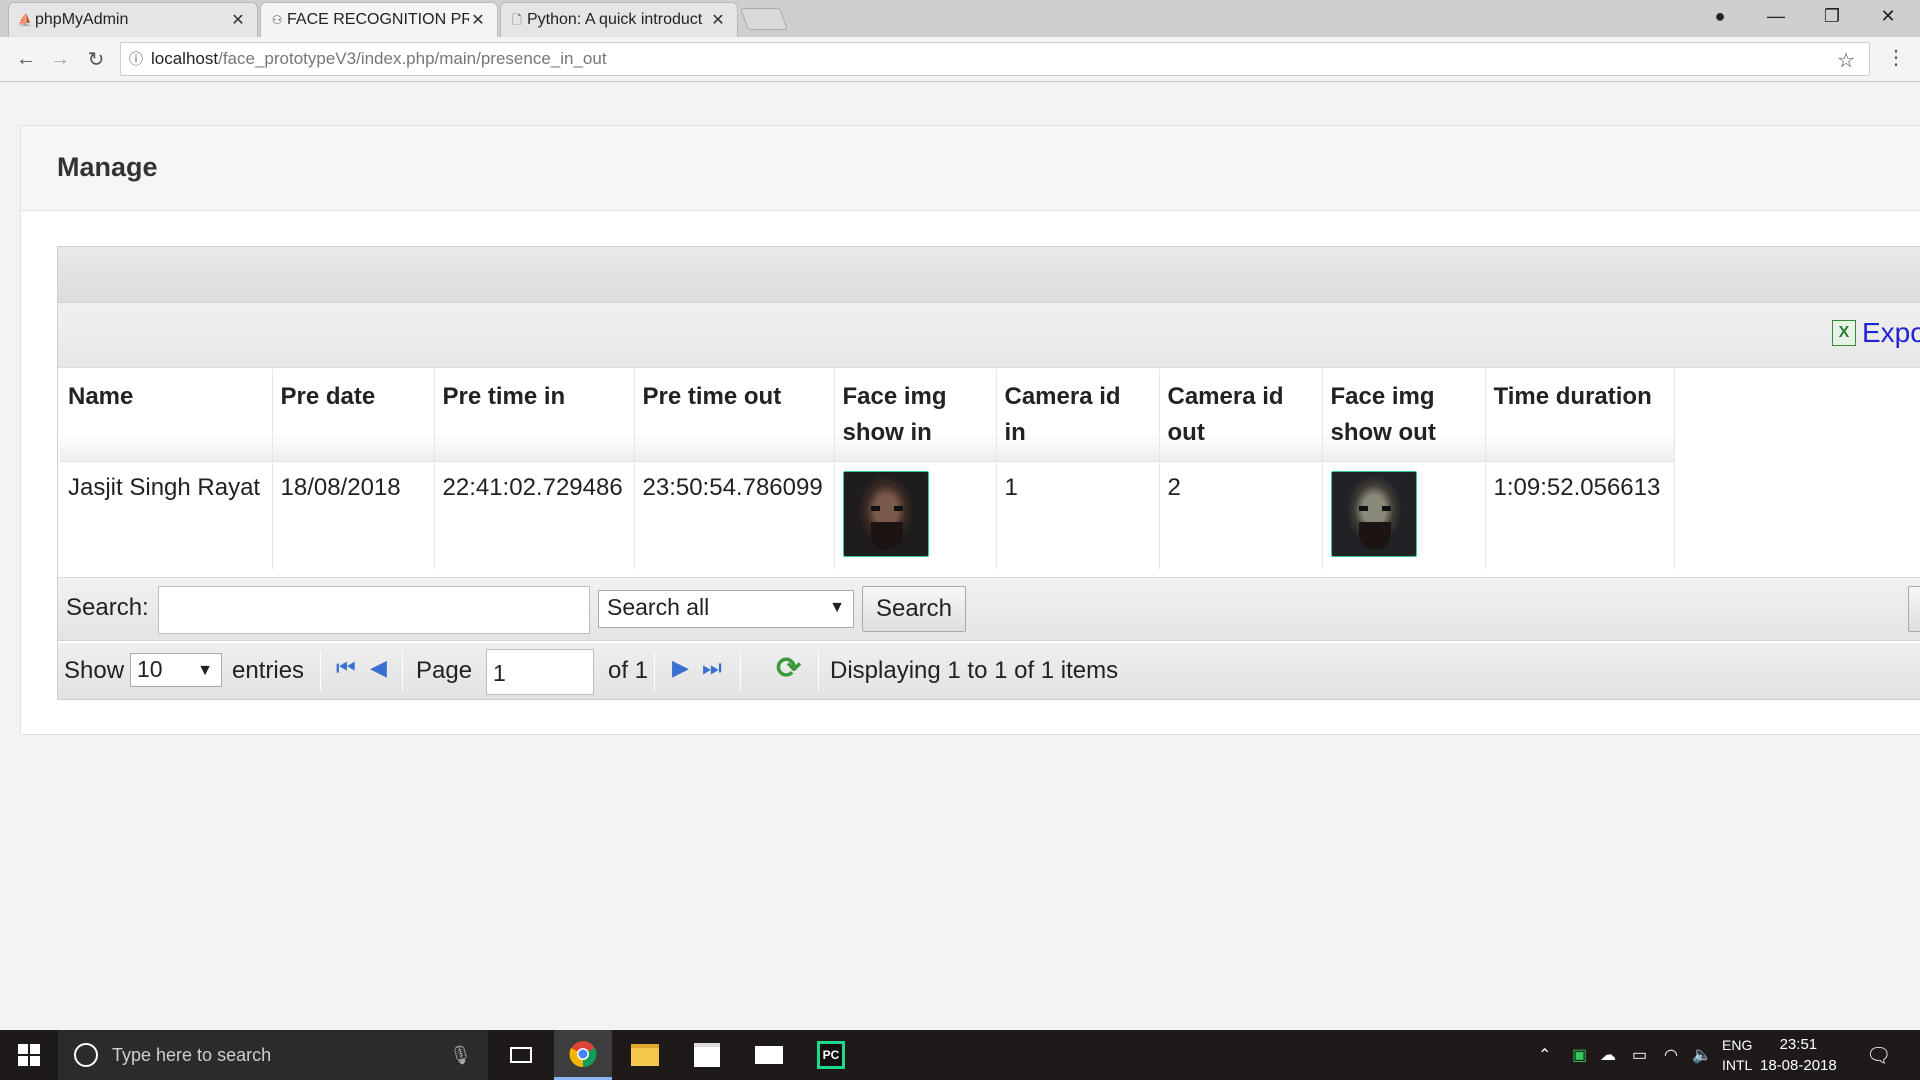 Image resolution: width=1920 pixels, height=1080 pixels. What do you see at coordinates (1737, 1045) in the screenshot?
I see `language-code: ENG` at bounding box center [1737, 1045].